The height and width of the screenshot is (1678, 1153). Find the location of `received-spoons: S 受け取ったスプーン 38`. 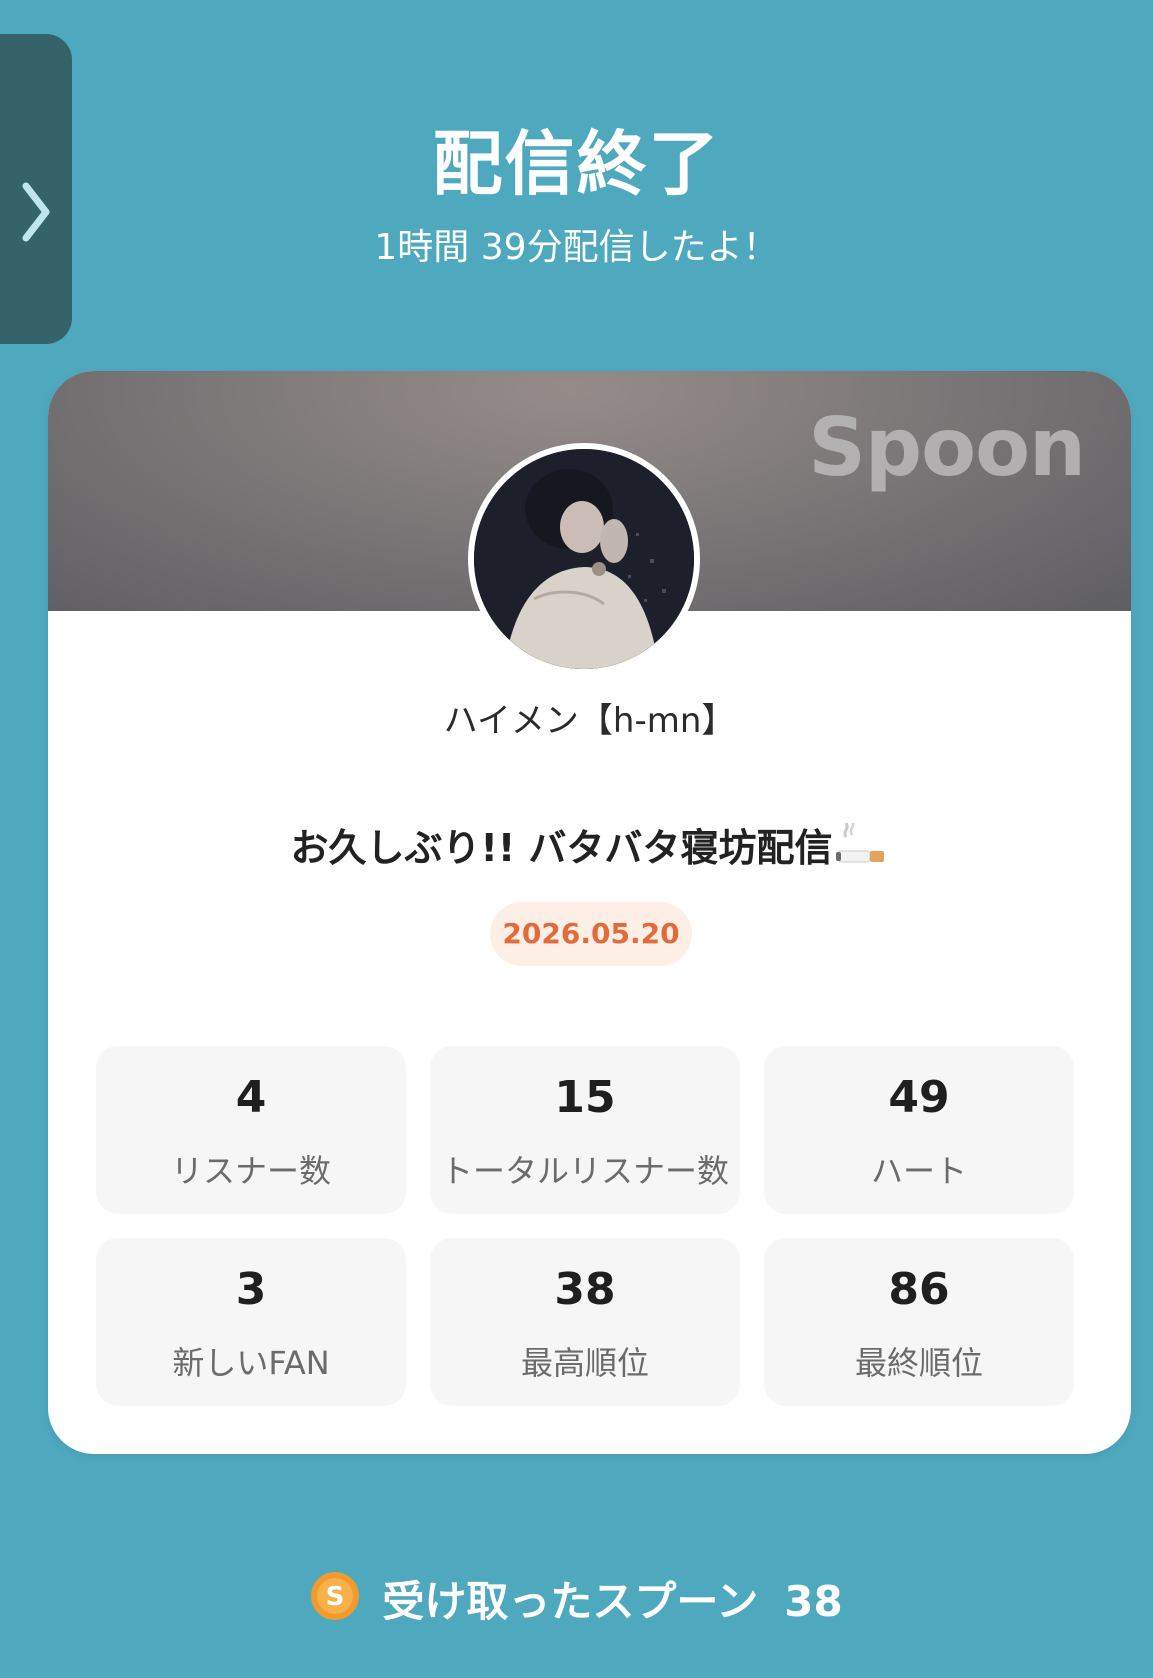

received-spoons: S 受け取ったスプーン 38 is located at coordinates (576, 1601).